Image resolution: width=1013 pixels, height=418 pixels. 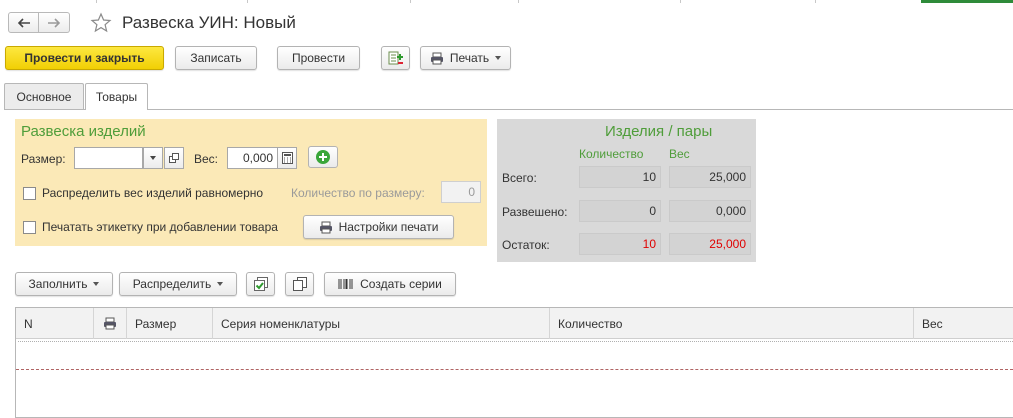 I want to click on print-menu-button: Печать, so click(x=465, y=58).